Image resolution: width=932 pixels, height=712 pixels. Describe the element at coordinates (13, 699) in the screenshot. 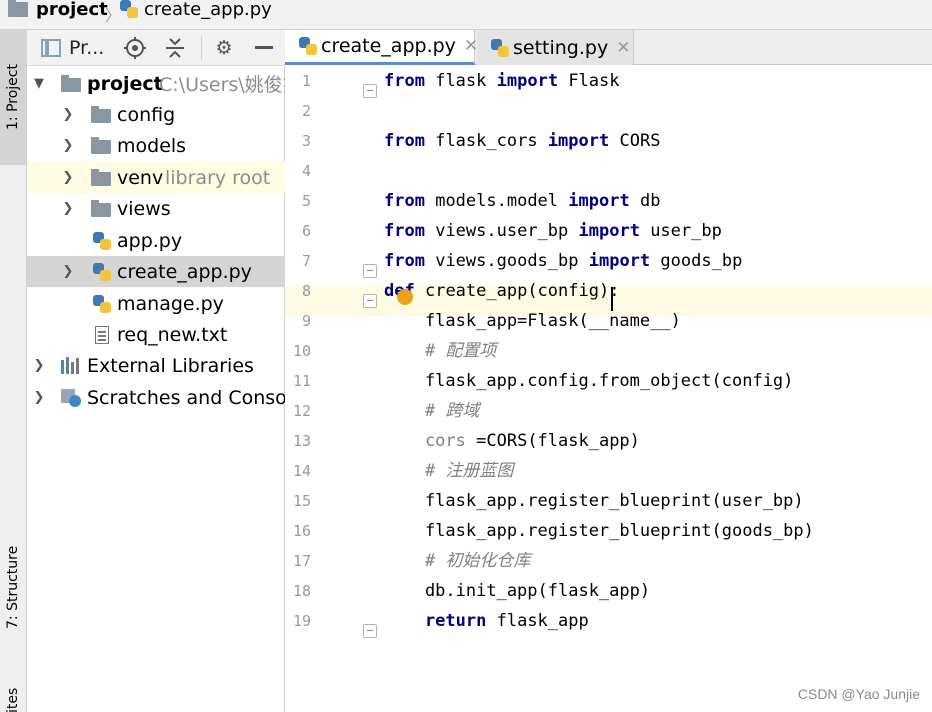

I see `favorites-tool-label: ites` at that location.